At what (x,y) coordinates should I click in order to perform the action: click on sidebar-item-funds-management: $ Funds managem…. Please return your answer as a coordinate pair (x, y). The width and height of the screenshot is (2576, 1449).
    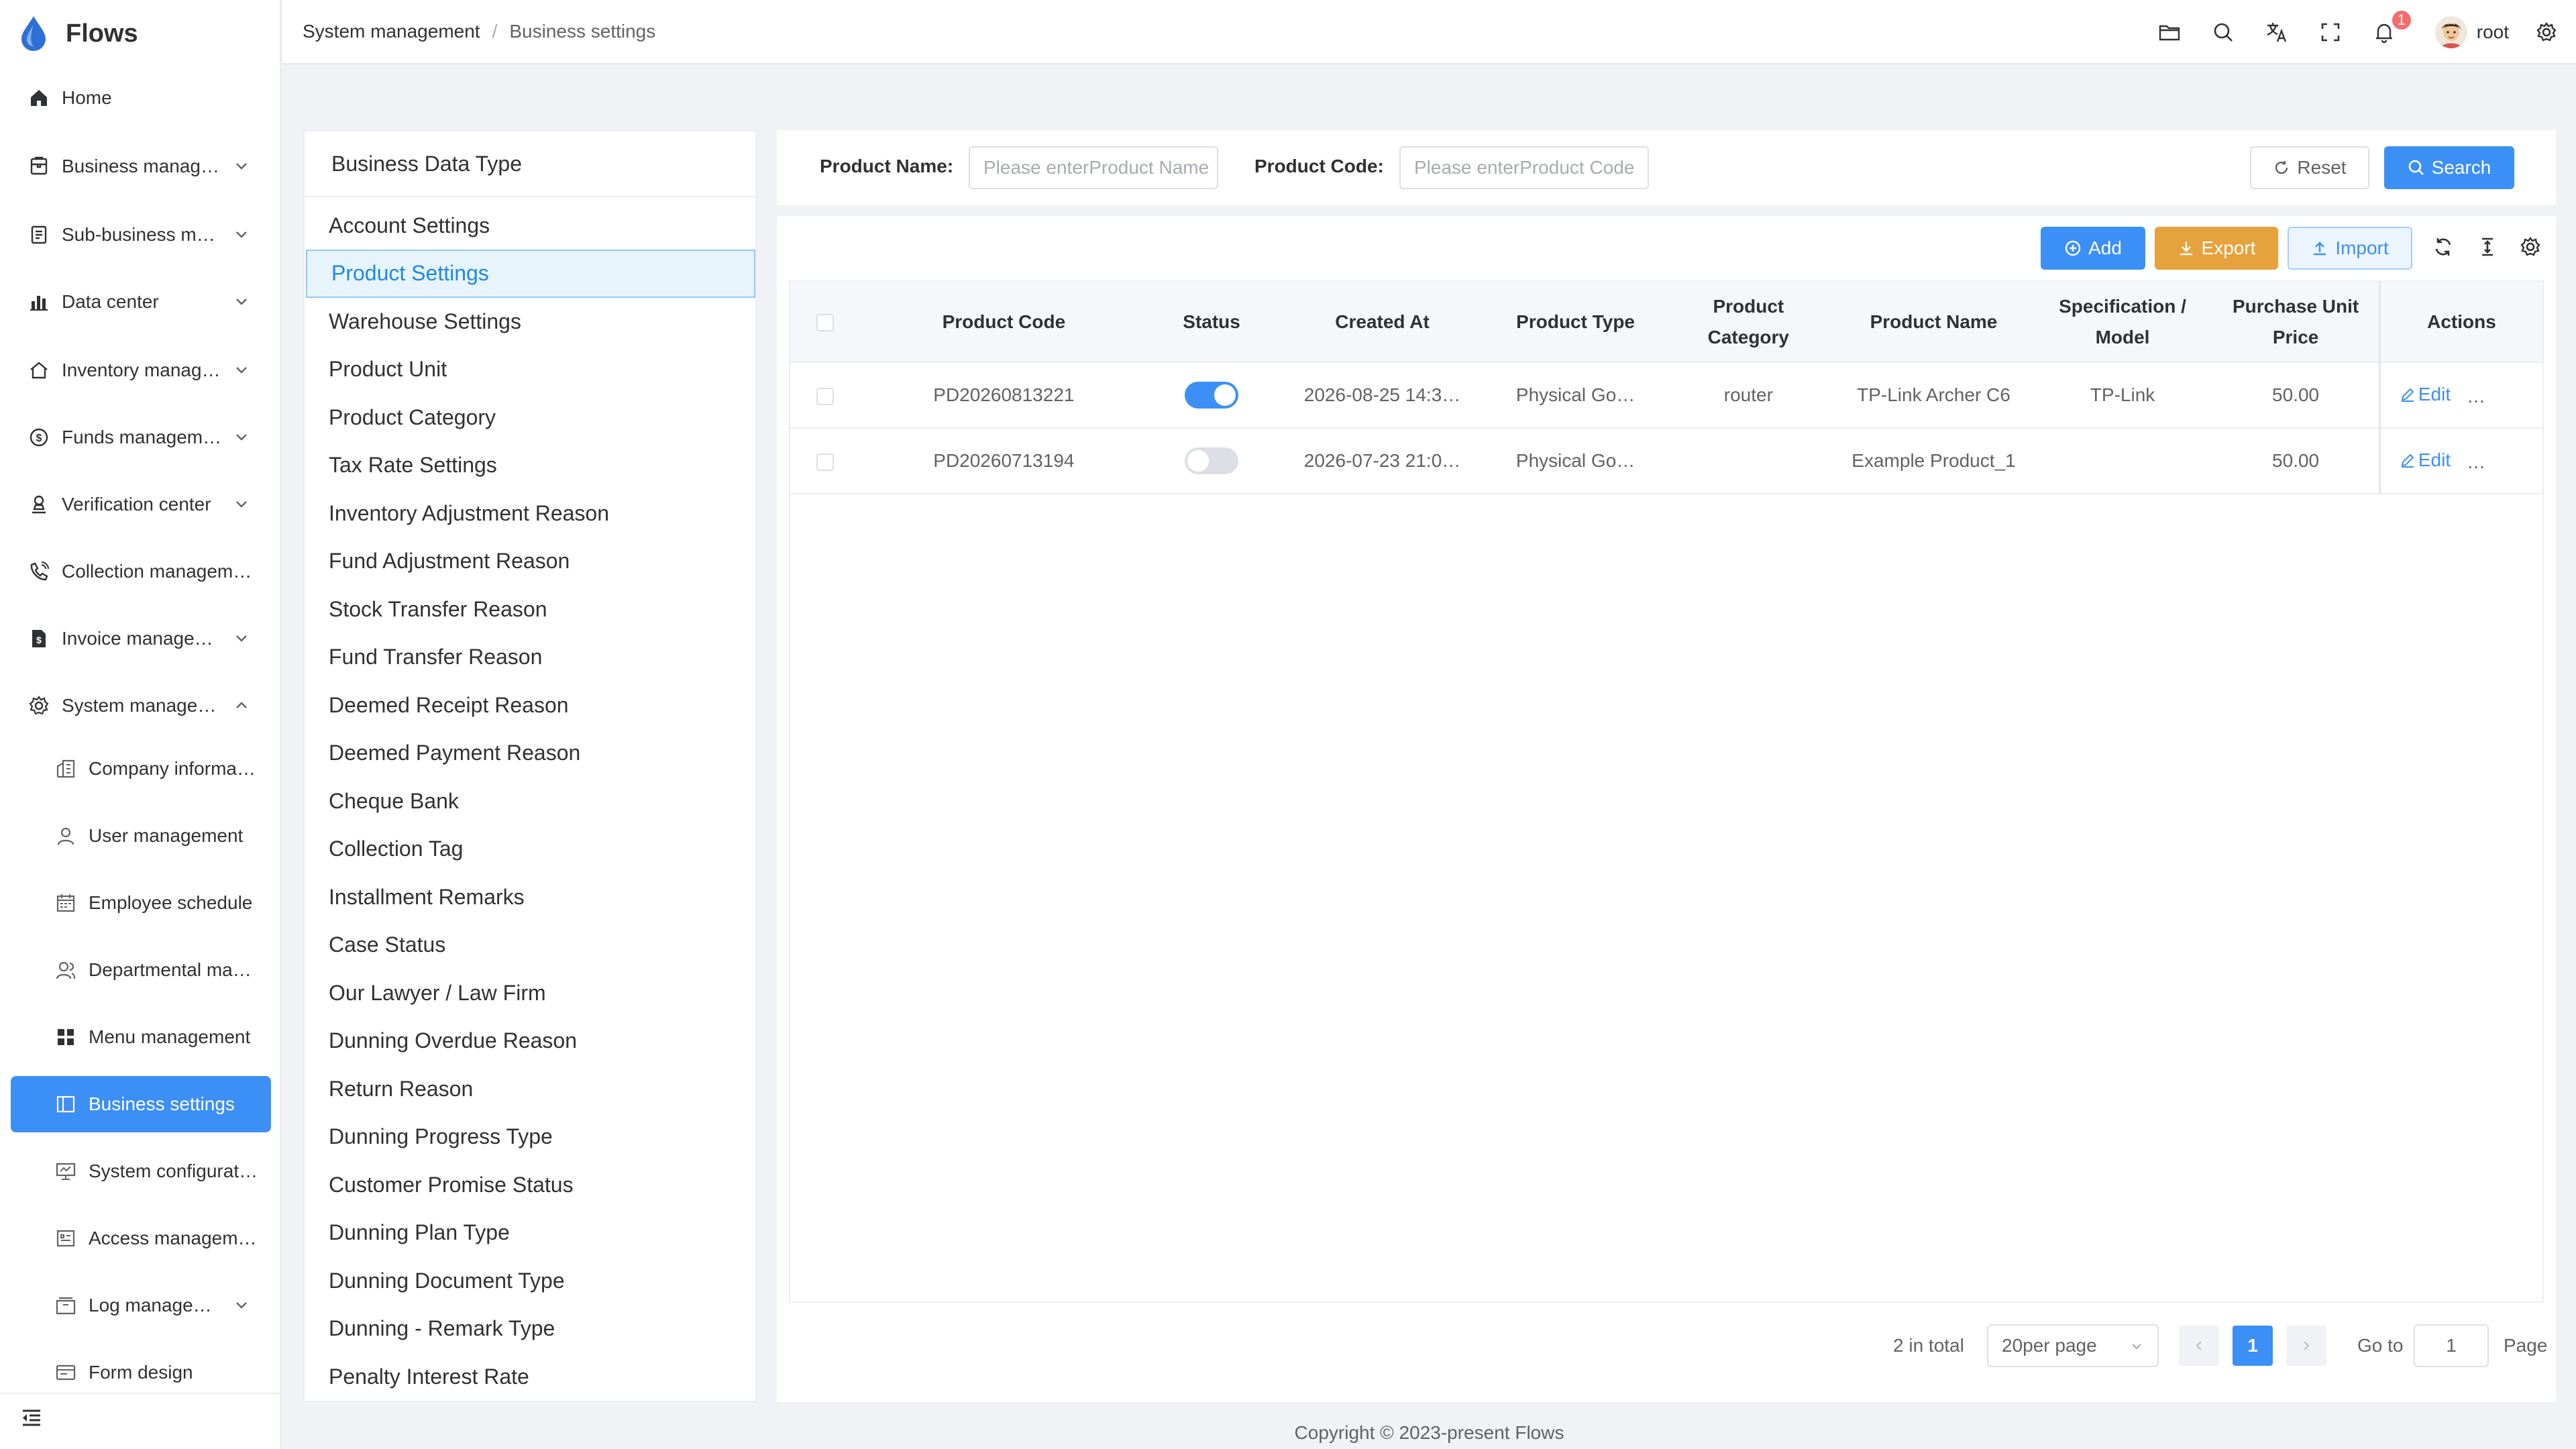
    Looking at the image, I should click on (141, 437).